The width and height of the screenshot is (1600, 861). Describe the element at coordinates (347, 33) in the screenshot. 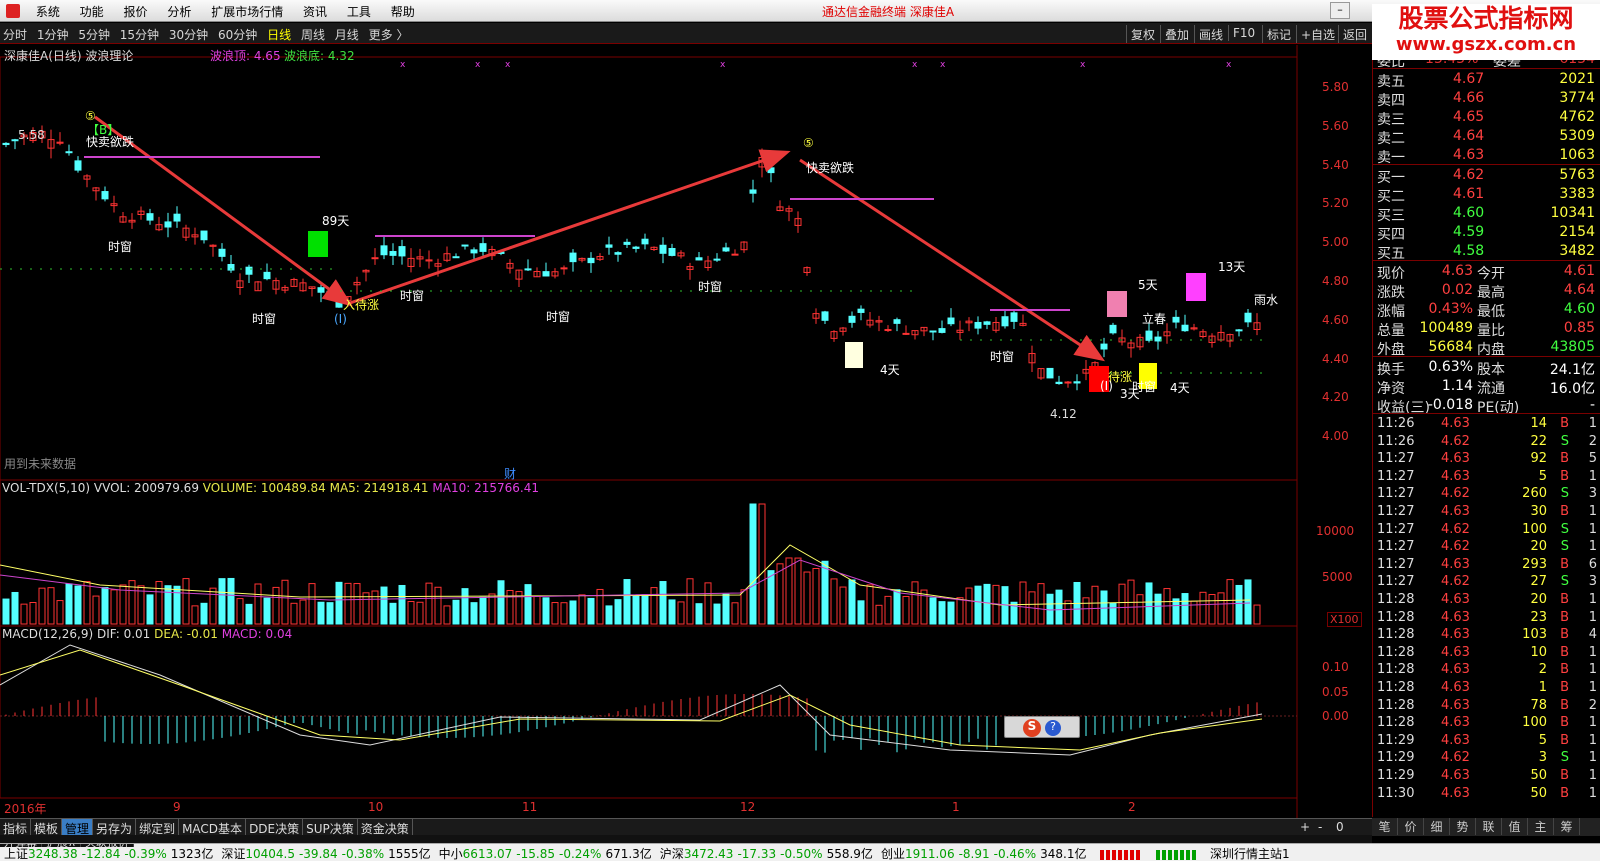

I see `period-tab-monthly: 月线` at that location.